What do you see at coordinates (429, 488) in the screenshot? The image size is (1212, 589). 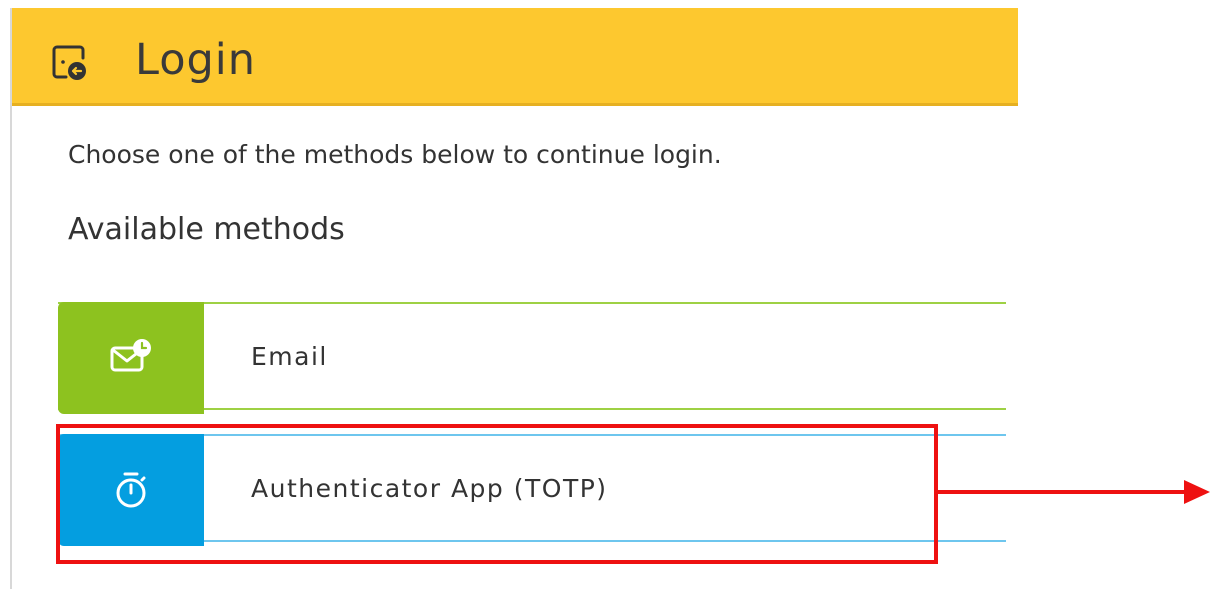 I see `method-totp-label: Authenticator App (TOTP)` at bounding box center [429, 488].